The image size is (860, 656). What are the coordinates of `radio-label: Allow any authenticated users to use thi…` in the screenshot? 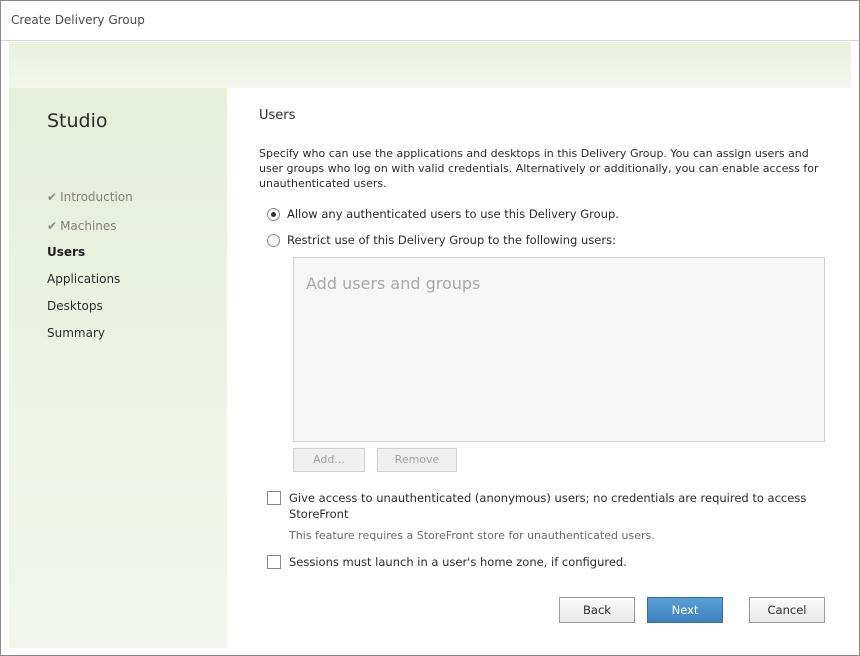 It's located at (453, 214).